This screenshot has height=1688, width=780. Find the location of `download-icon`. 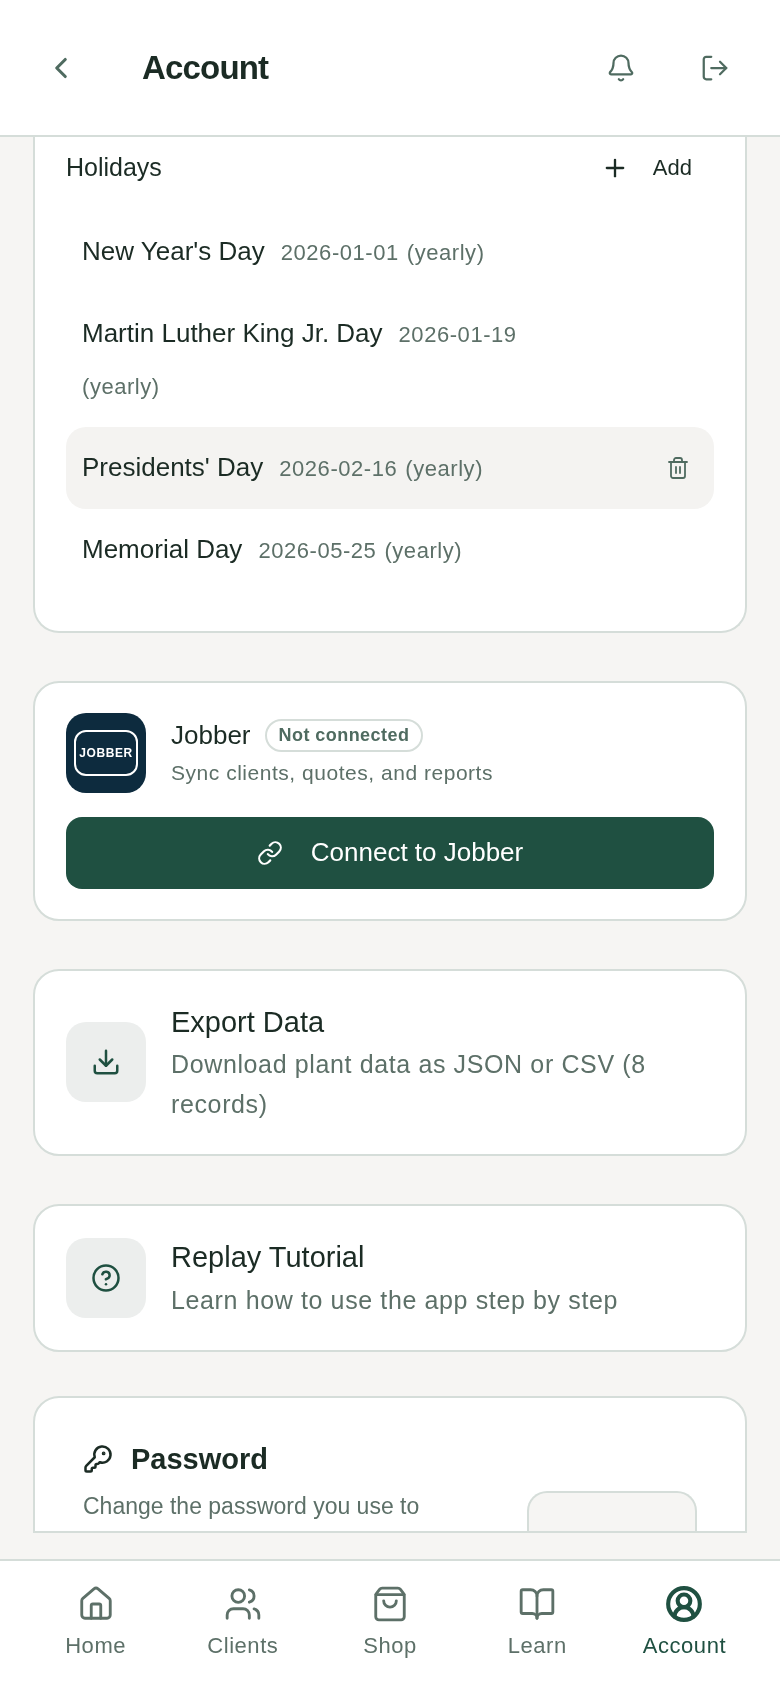

download-icon is located at coordinates (106, 1062).